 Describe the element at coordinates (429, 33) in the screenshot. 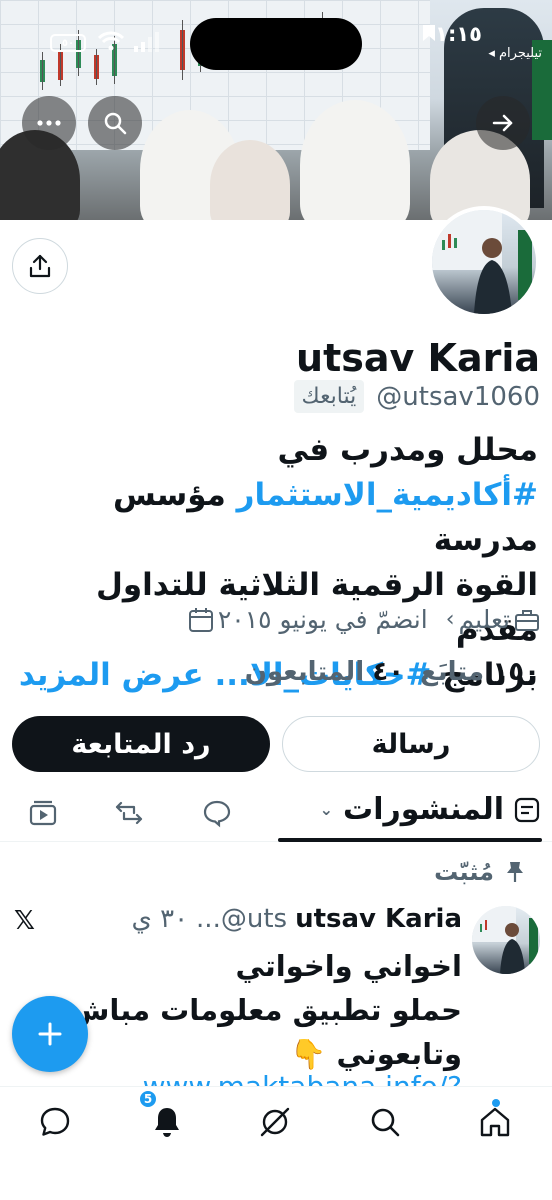

I see `bookmark-icon` at that location.